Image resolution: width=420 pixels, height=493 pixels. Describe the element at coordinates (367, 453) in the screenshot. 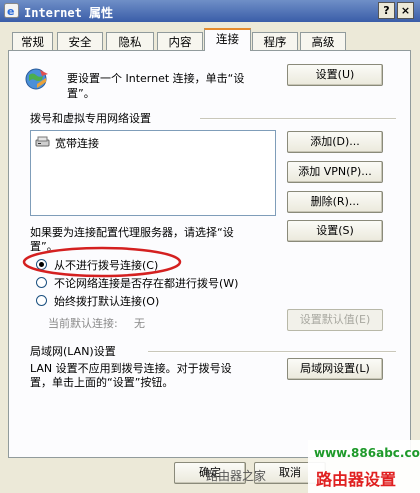

I see `watermark-url: www.886abc.com` at that location.